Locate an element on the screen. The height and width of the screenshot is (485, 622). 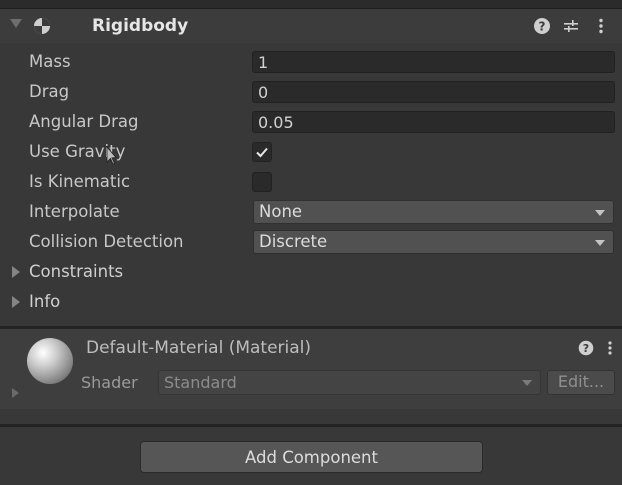
is-kinematic-label: Is Kinematic is located at coordinates (80, 181).